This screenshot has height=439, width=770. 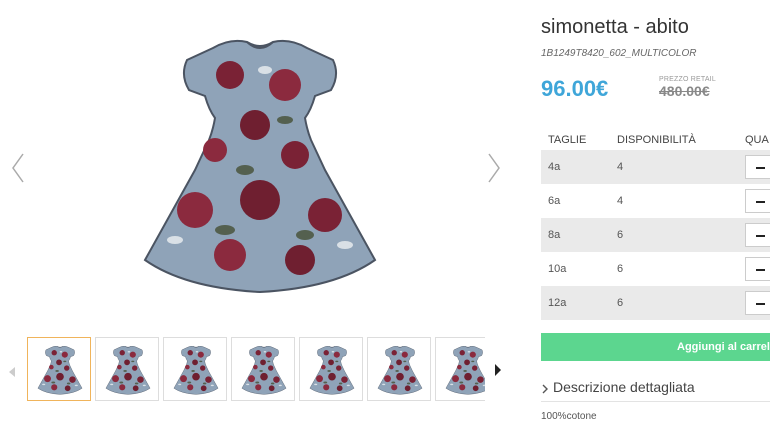 I want to click on header-quantity: QUA, so click(x=757, y=140).